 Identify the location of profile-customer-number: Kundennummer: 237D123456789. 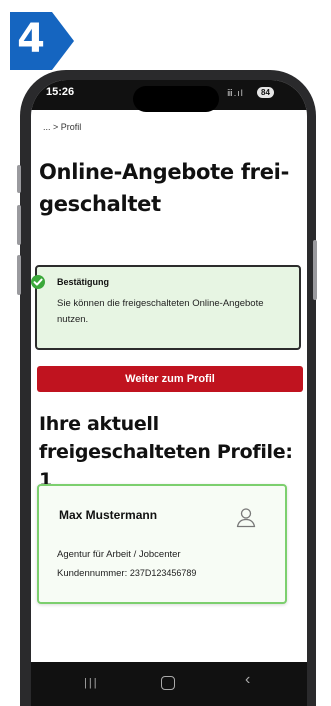
(126, 573).